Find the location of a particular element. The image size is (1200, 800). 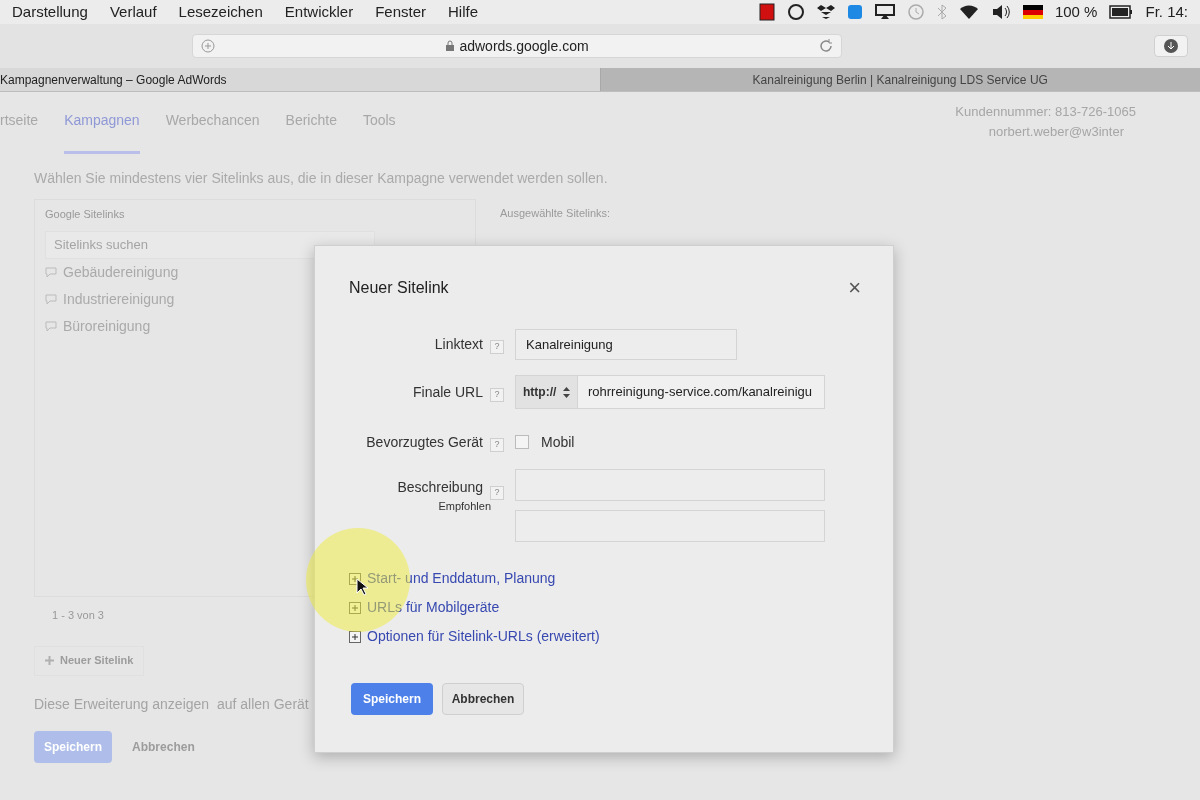

menu-item: Lesezeichen is located at coordinates (220, 12).